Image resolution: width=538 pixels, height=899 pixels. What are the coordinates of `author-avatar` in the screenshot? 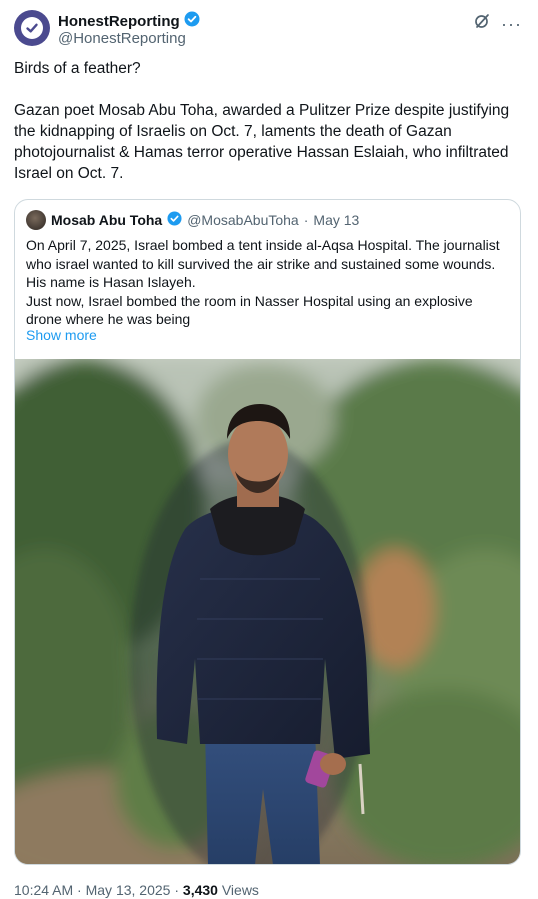 It's located at (32, 28).